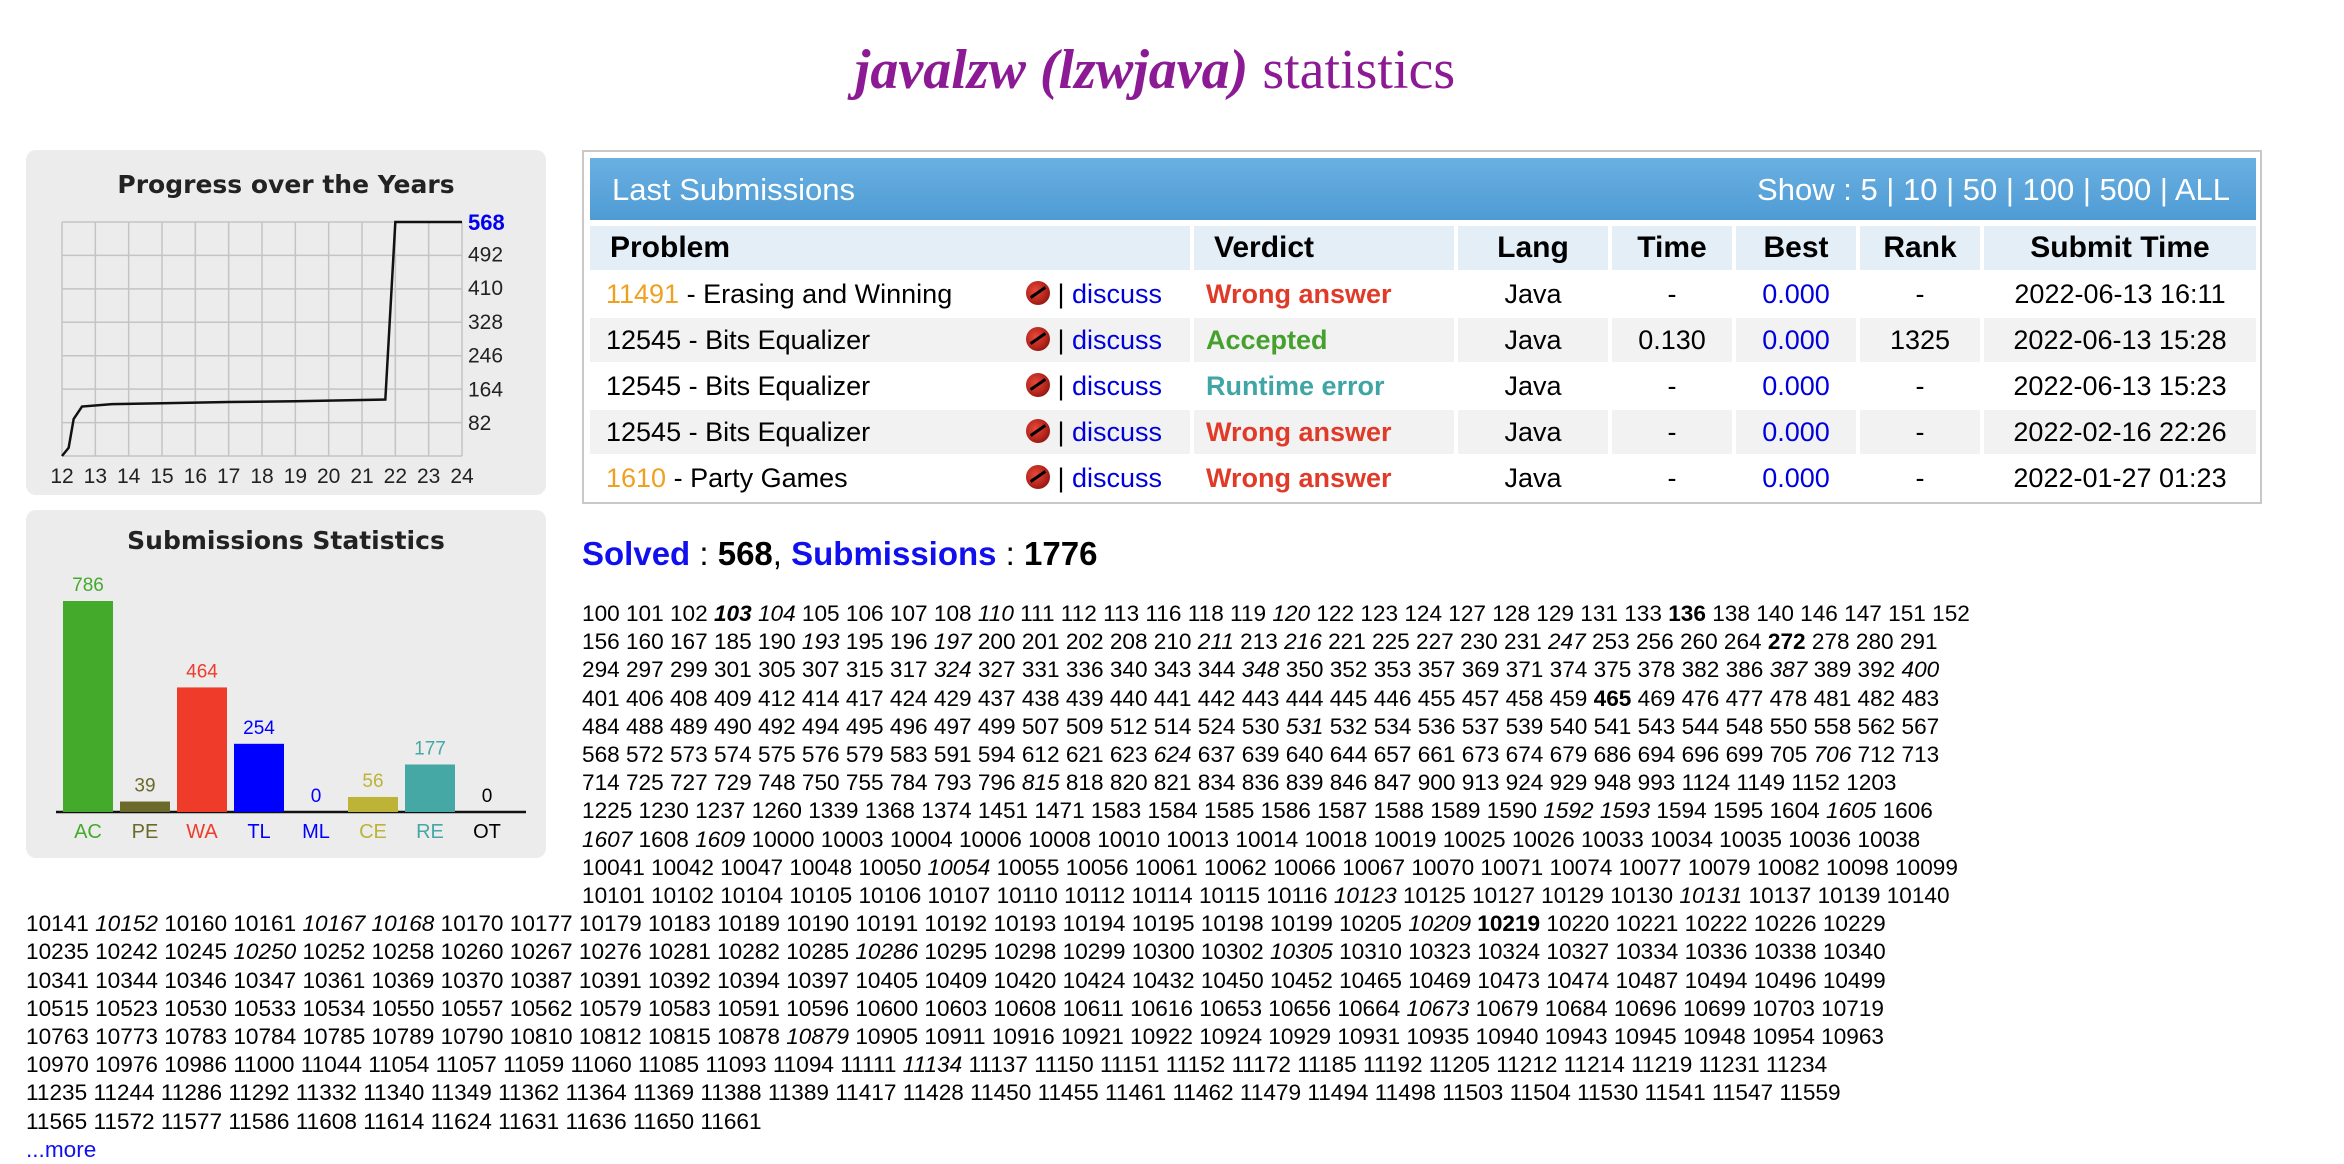  Describe the element at coordinates (733, 726) in the screenshot. I see `solved-problem-link: 490` at that location.